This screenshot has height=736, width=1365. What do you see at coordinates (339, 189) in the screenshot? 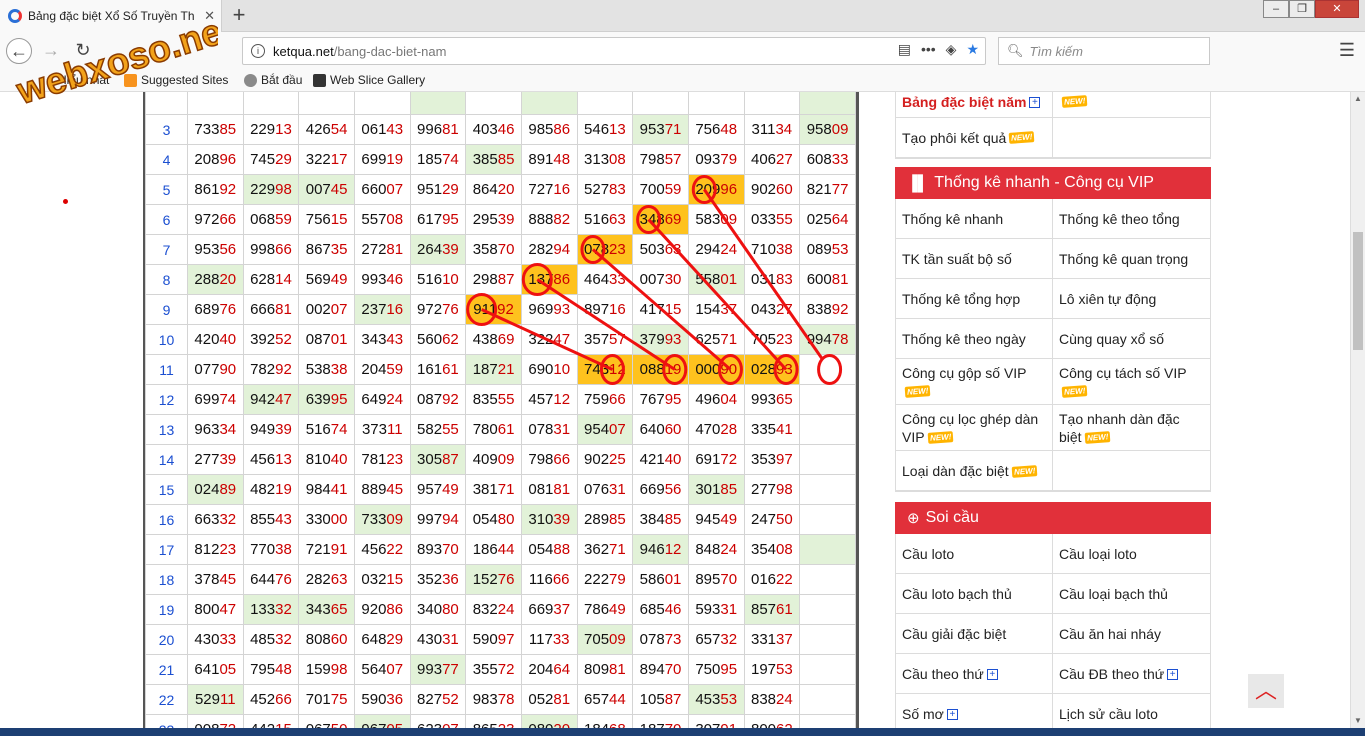
I see `result-tail-digits: 45` at bounding box center [339, 189].